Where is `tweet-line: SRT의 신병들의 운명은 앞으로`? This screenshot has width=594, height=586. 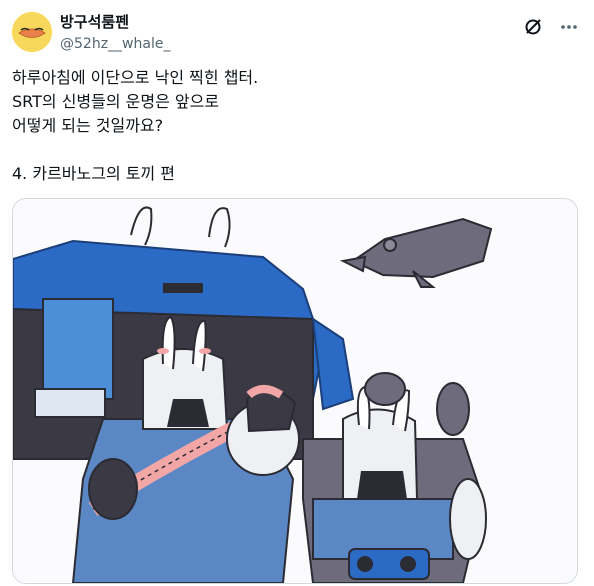
tweet-line: SRT의 신병들의 운명은 앞으로 is located at coordinates (116, 101).